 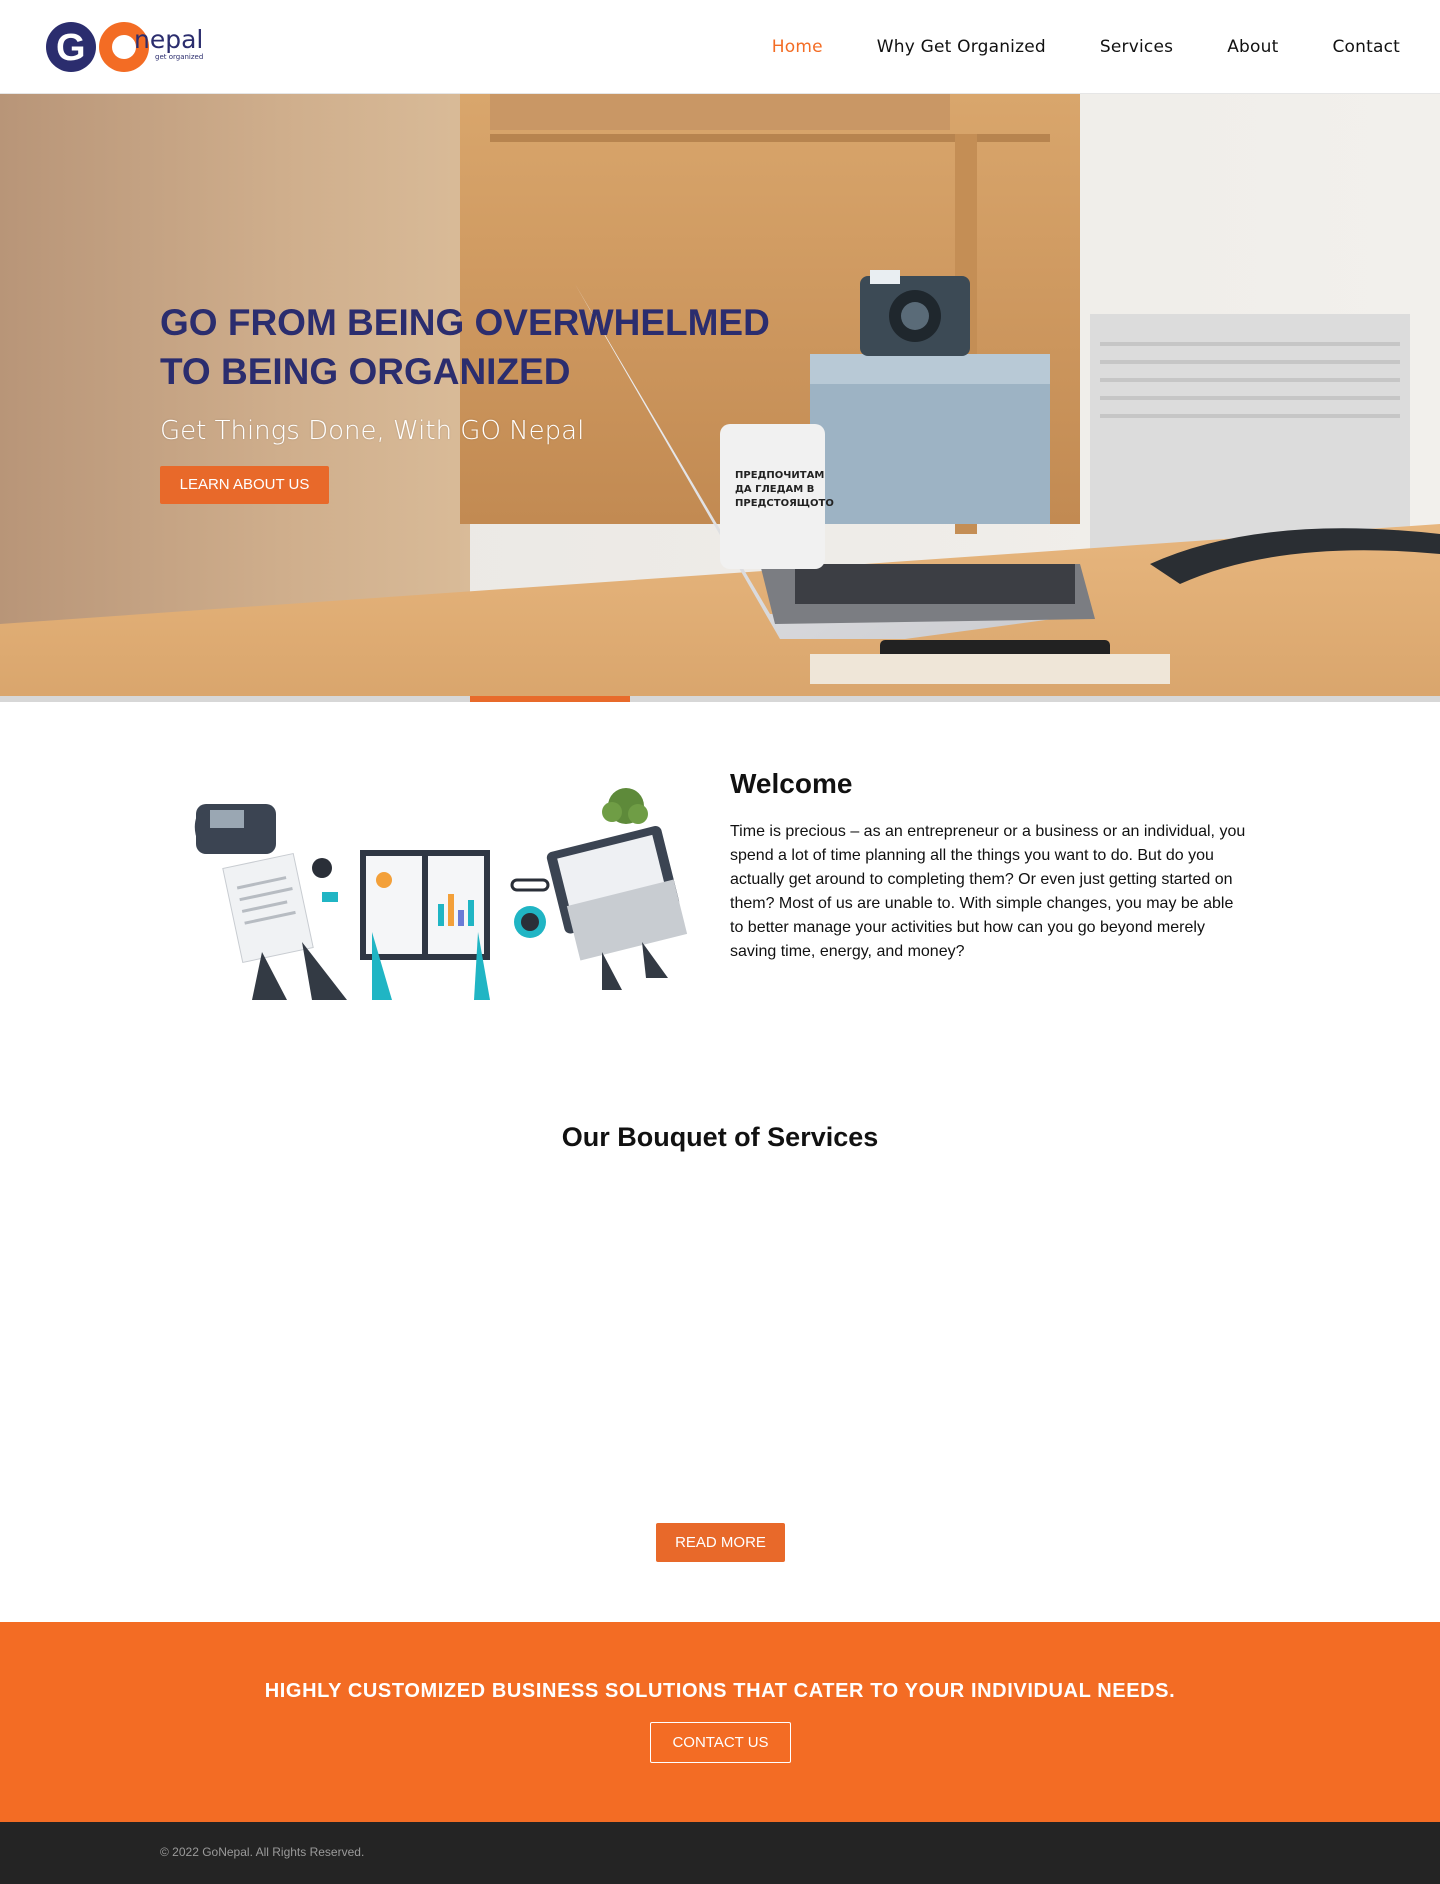 I want to click on hero-subtitle: Get Things Done, With GO Nepal, so click(x=372, y=431).